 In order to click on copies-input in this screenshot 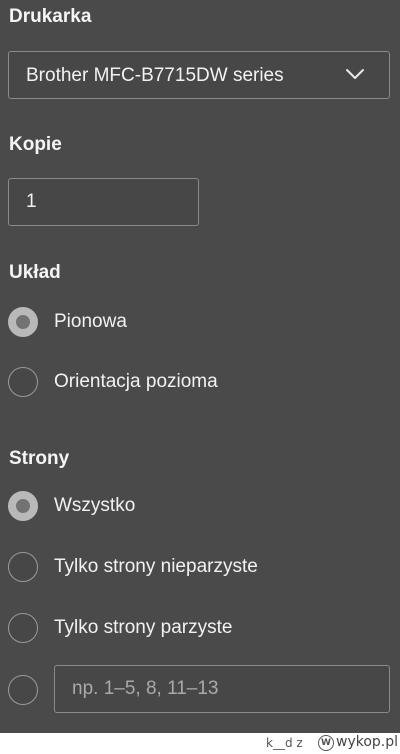, I will do `click(103, 202)`.